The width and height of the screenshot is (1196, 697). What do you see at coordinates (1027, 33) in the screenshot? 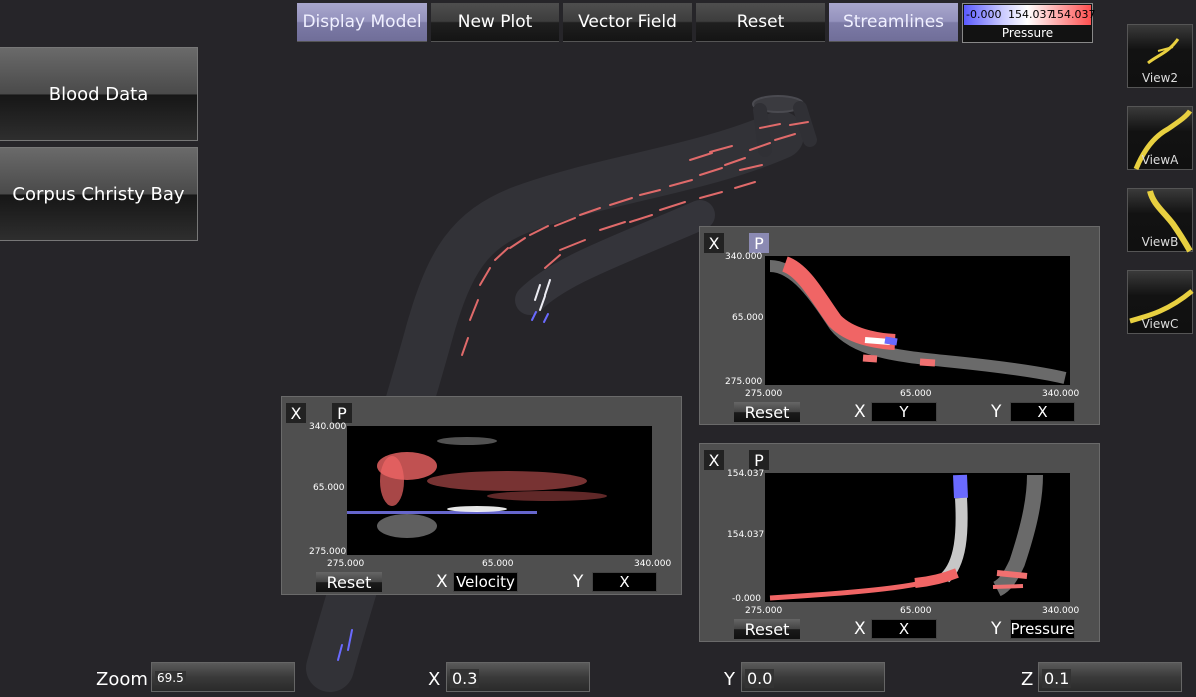
I see `legend-label: Pressure` at bounding box center [1027, 33].